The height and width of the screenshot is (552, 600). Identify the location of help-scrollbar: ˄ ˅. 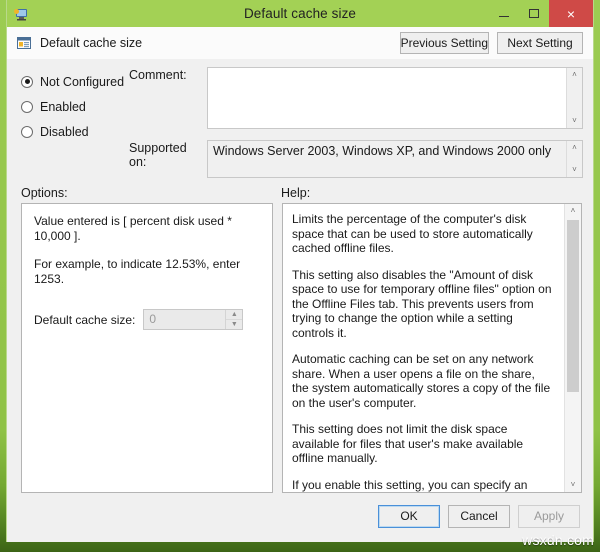
(572, 348).